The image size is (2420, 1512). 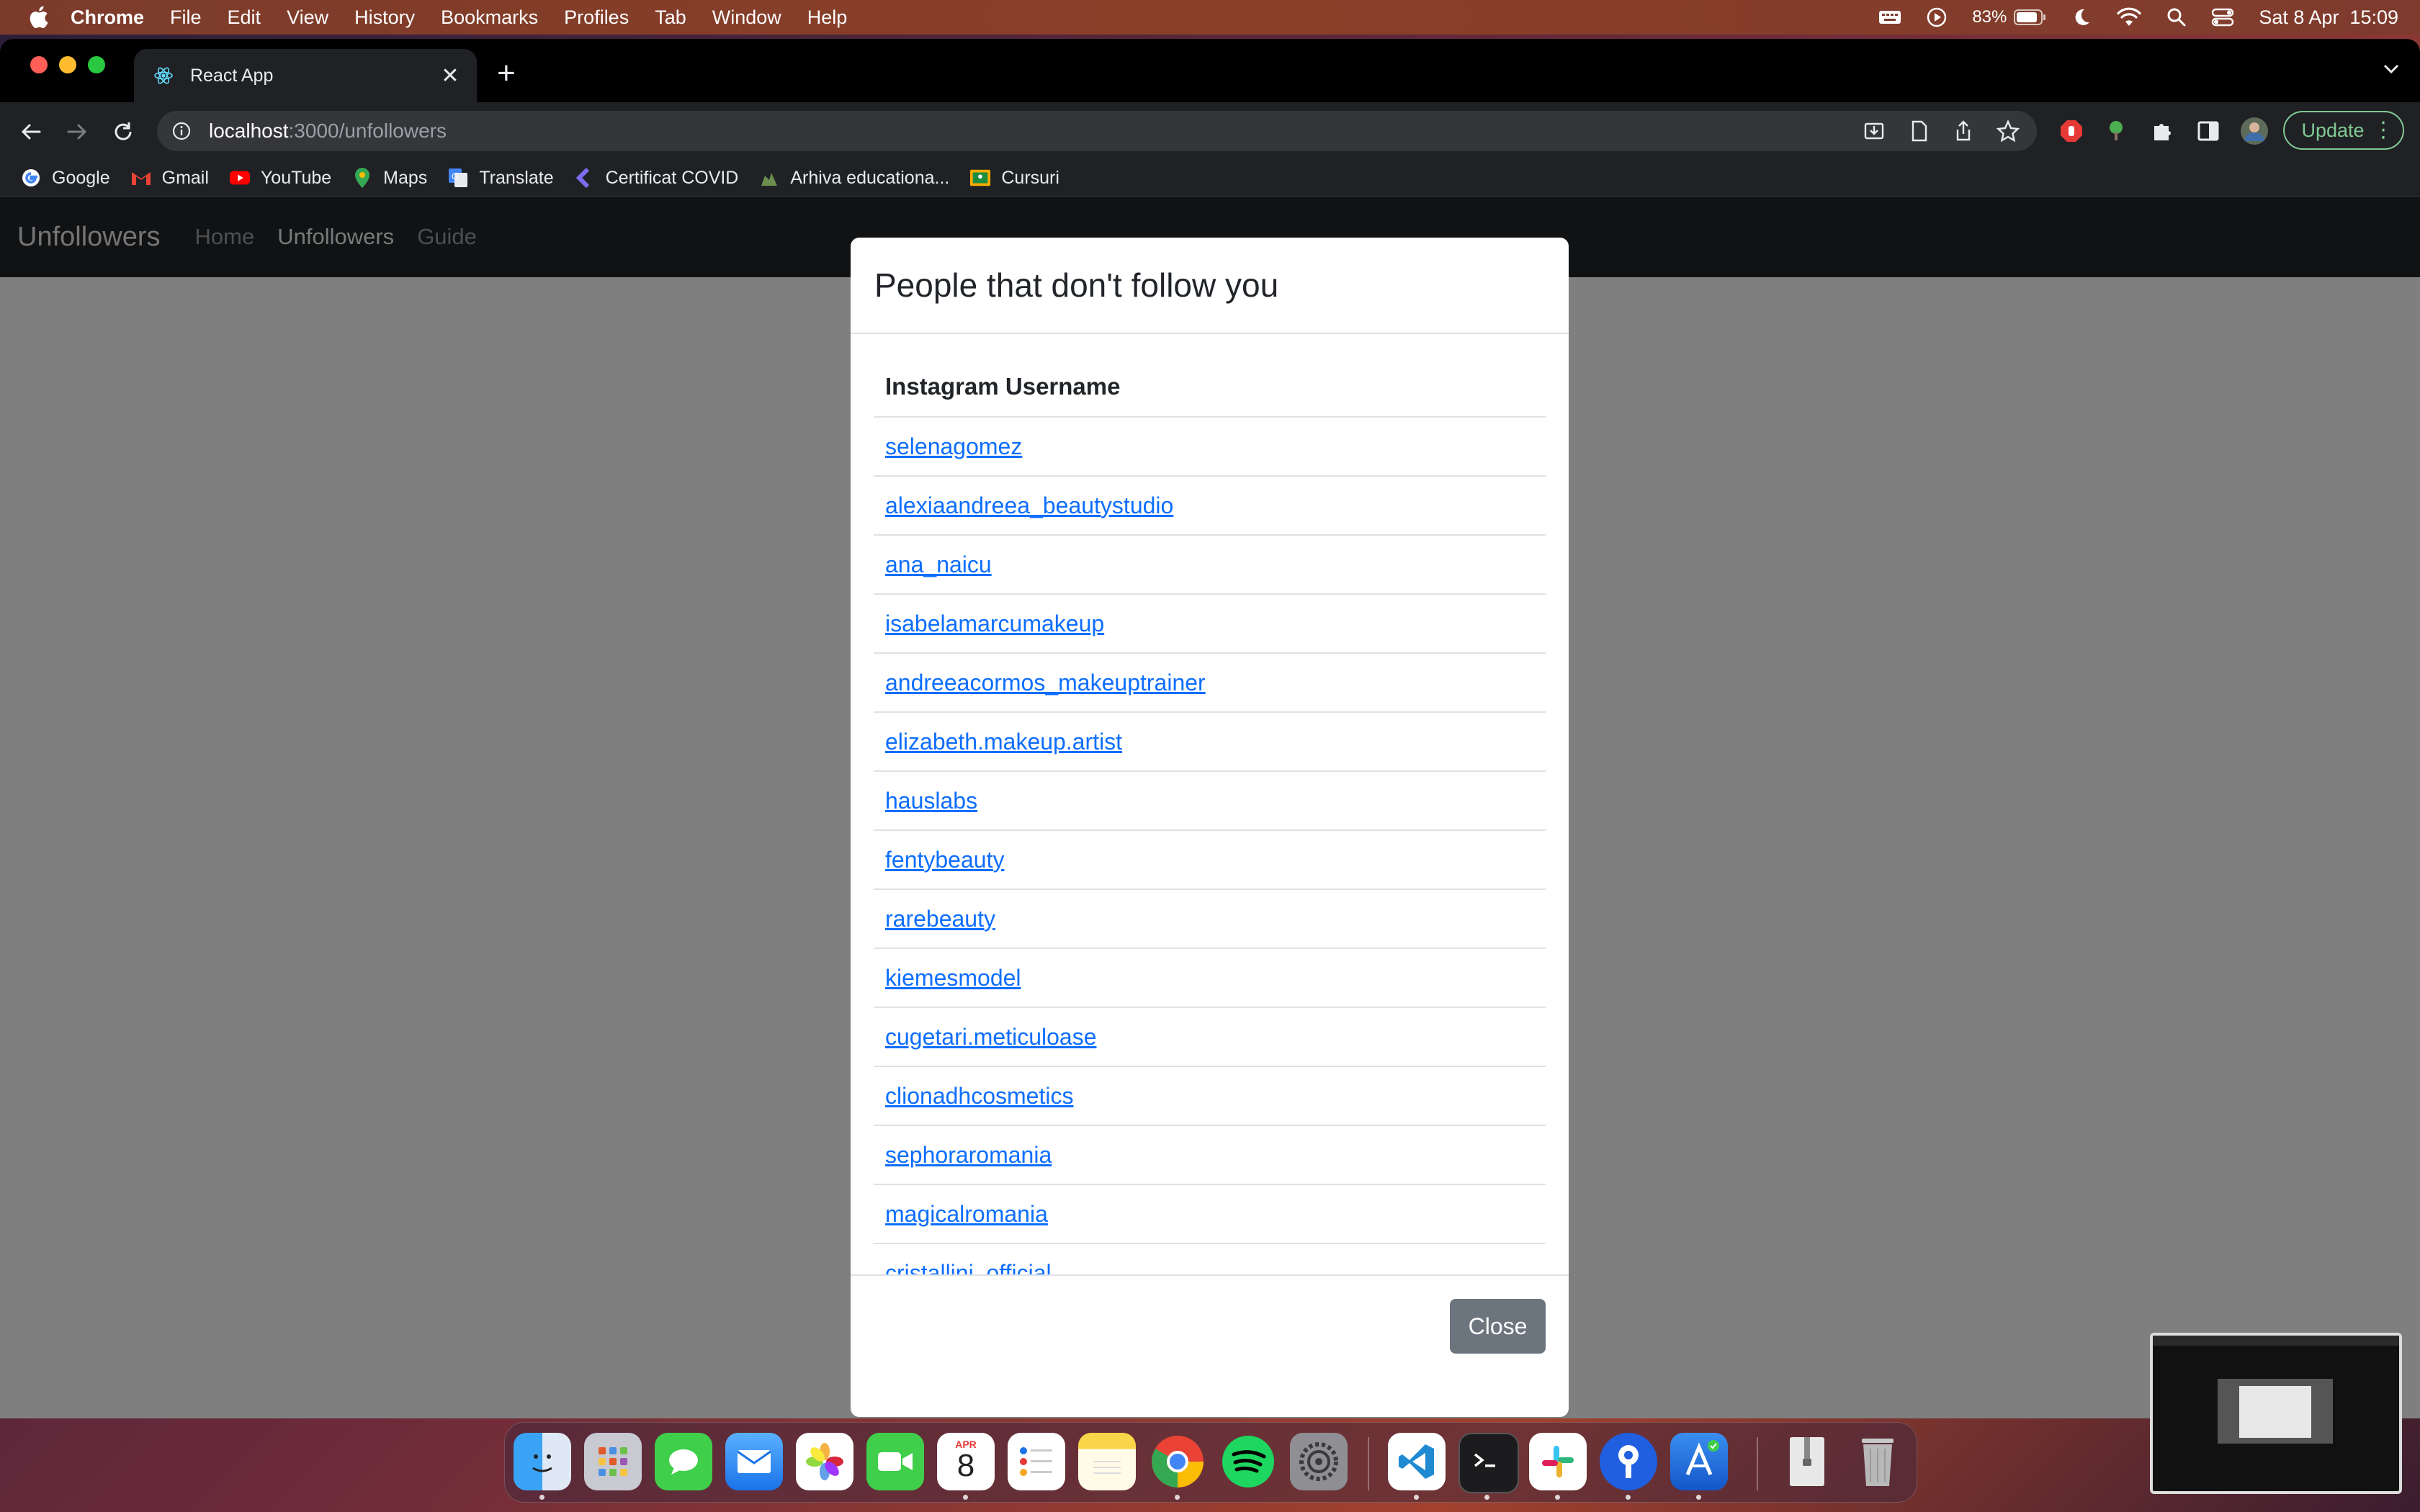 What do you see at coordinates (1890, 17) in the screenshot?
I see `keyboard-icon` at bounding box center [1890, 17].